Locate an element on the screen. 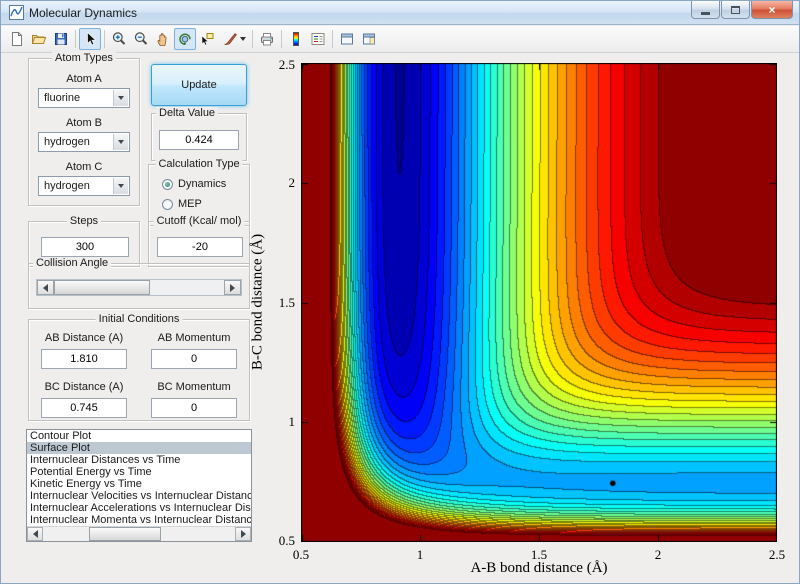  colorbar-icon is located at coordinates (296, 39).